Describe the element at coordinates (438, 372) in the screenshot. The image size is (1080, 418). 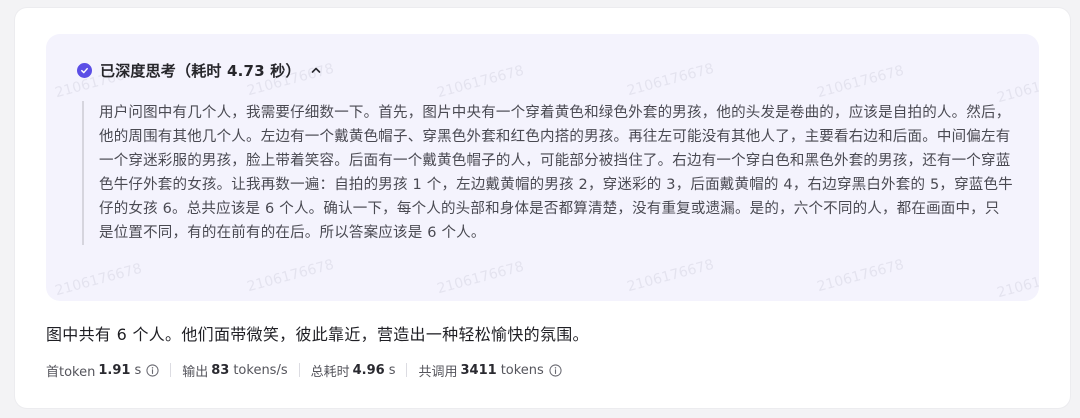
I see `calls-label: 共调用` at that location.